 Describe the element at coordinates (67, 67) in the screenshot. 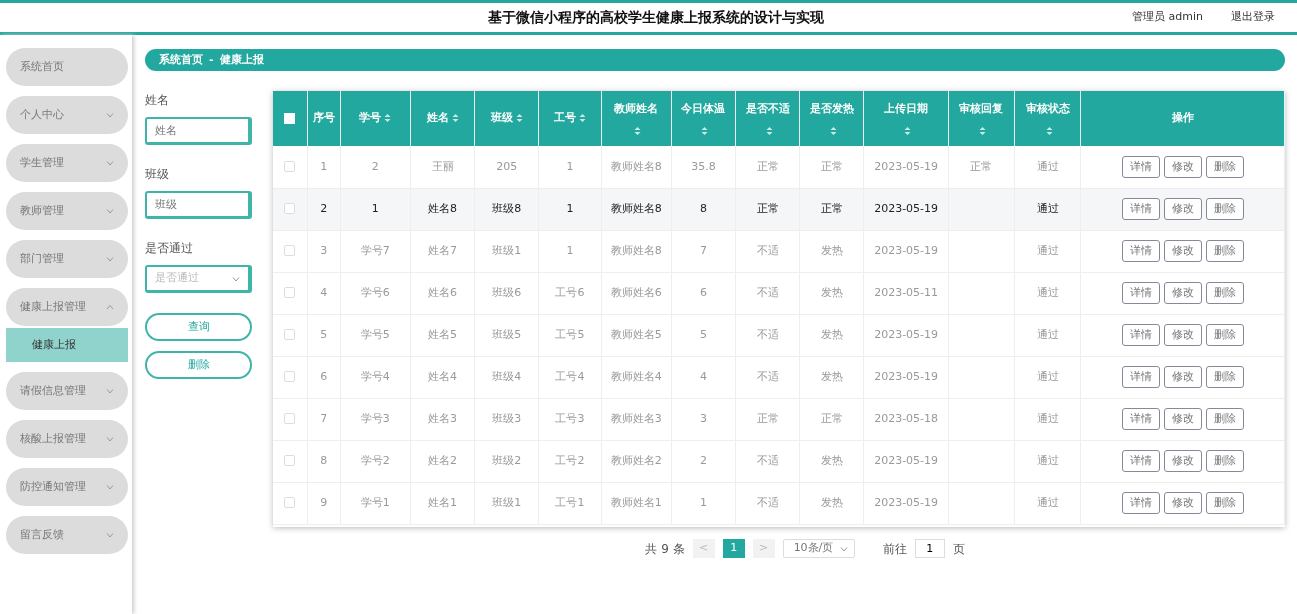

I see `sidebar-item: 系统首页` at that location.